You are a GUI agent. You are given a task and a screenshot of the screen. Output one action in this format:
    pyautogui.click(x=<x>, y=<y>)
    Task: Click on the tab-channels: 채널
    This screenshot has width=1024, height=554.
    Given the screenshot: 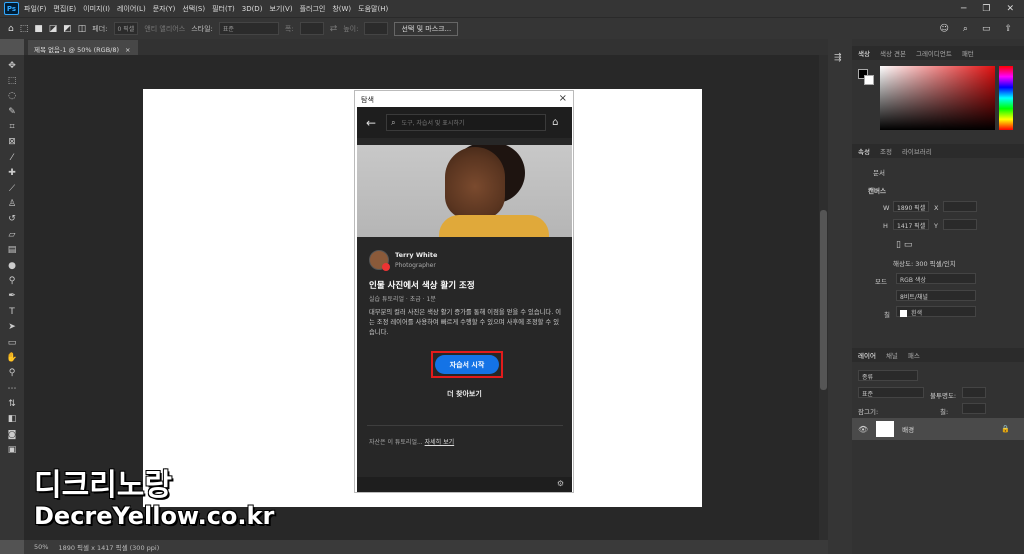 What is the action you would take?
    pyautogui.click(x=892, y=355)
    